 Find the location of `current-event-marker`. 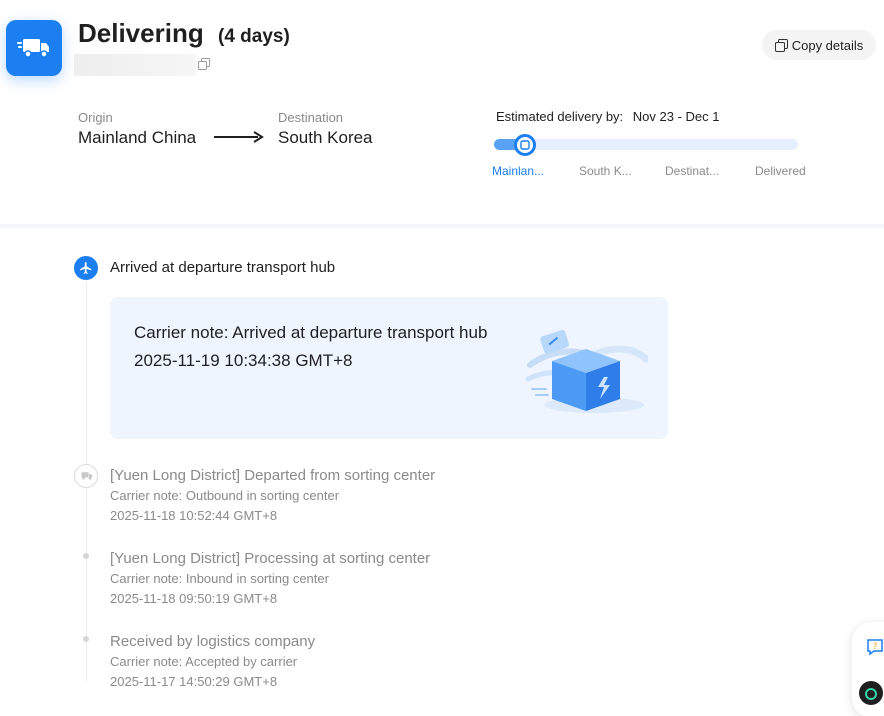

current-event-marker is located at coordinates (86, 268).